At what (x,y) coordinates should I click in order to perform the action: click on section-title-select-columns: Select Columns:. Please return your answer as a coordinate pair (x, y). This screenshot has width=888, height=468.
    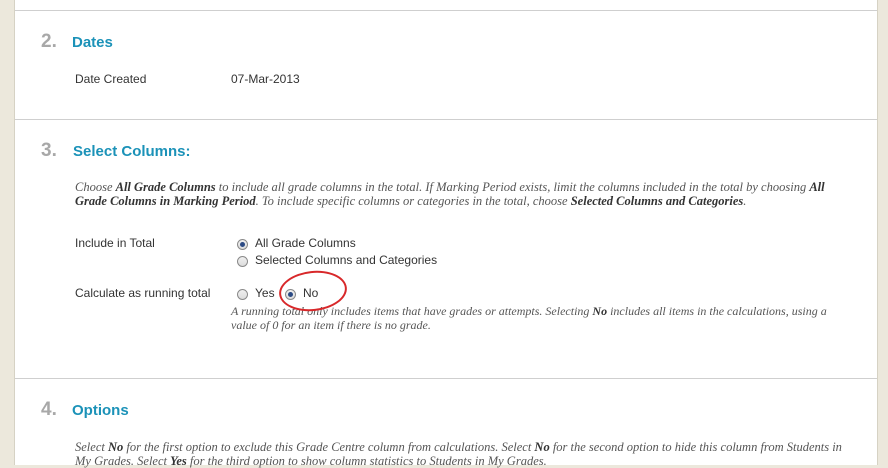
    Looking at the image, I should click on (132, 151).